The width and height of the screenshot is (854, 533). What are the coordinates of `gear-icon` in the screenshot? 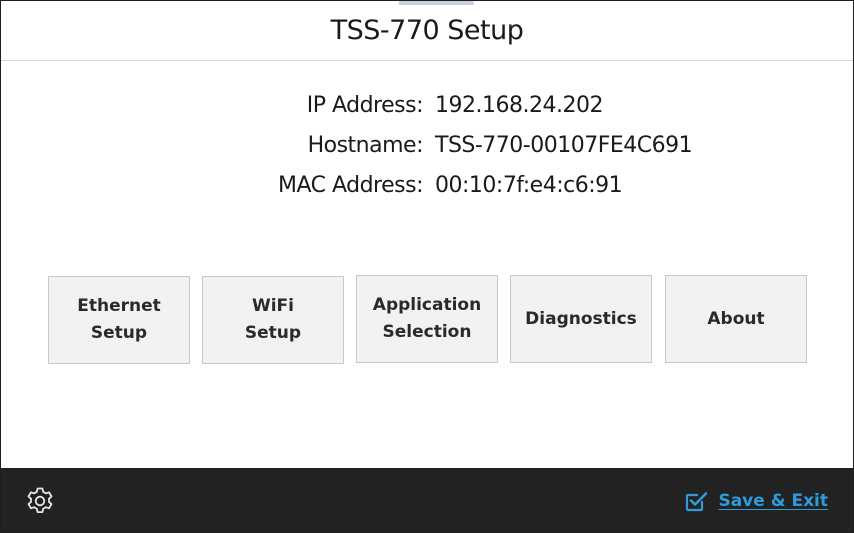 It's located at (40, 501).